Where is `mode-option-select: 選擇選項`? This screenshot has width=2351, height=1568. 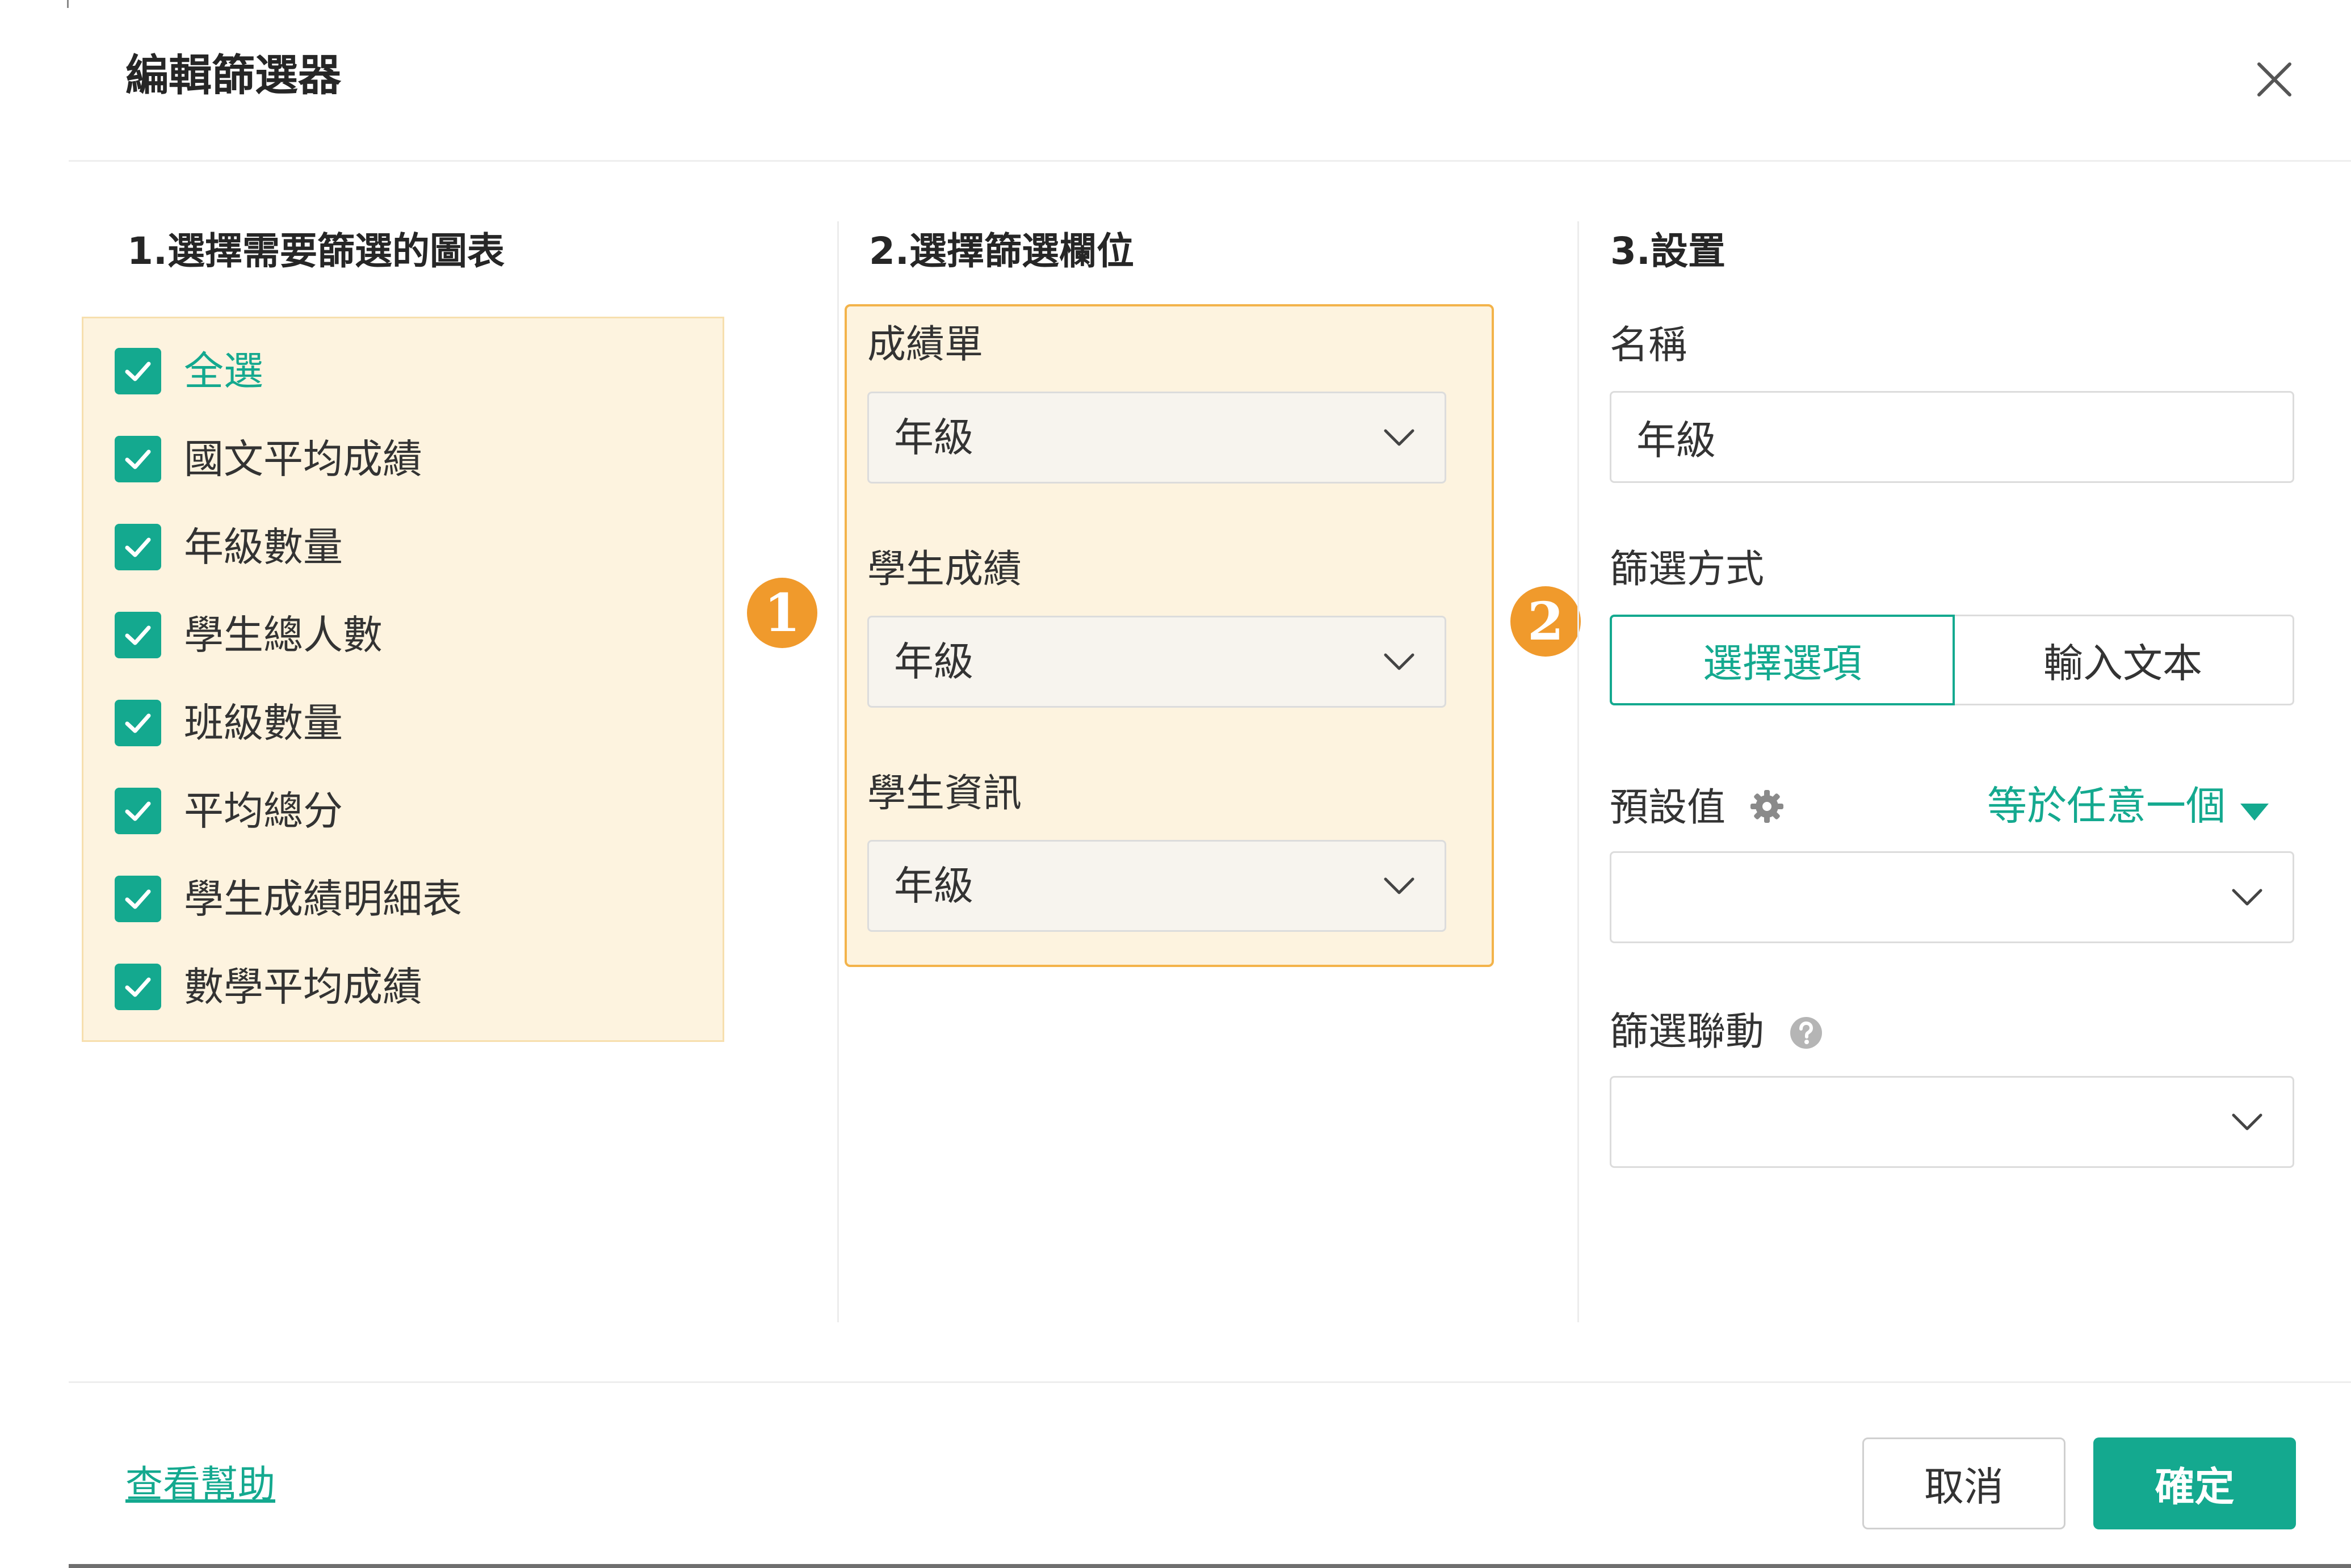 mode-option-select: 選擇選項 is located at coordinates (1782, 660).